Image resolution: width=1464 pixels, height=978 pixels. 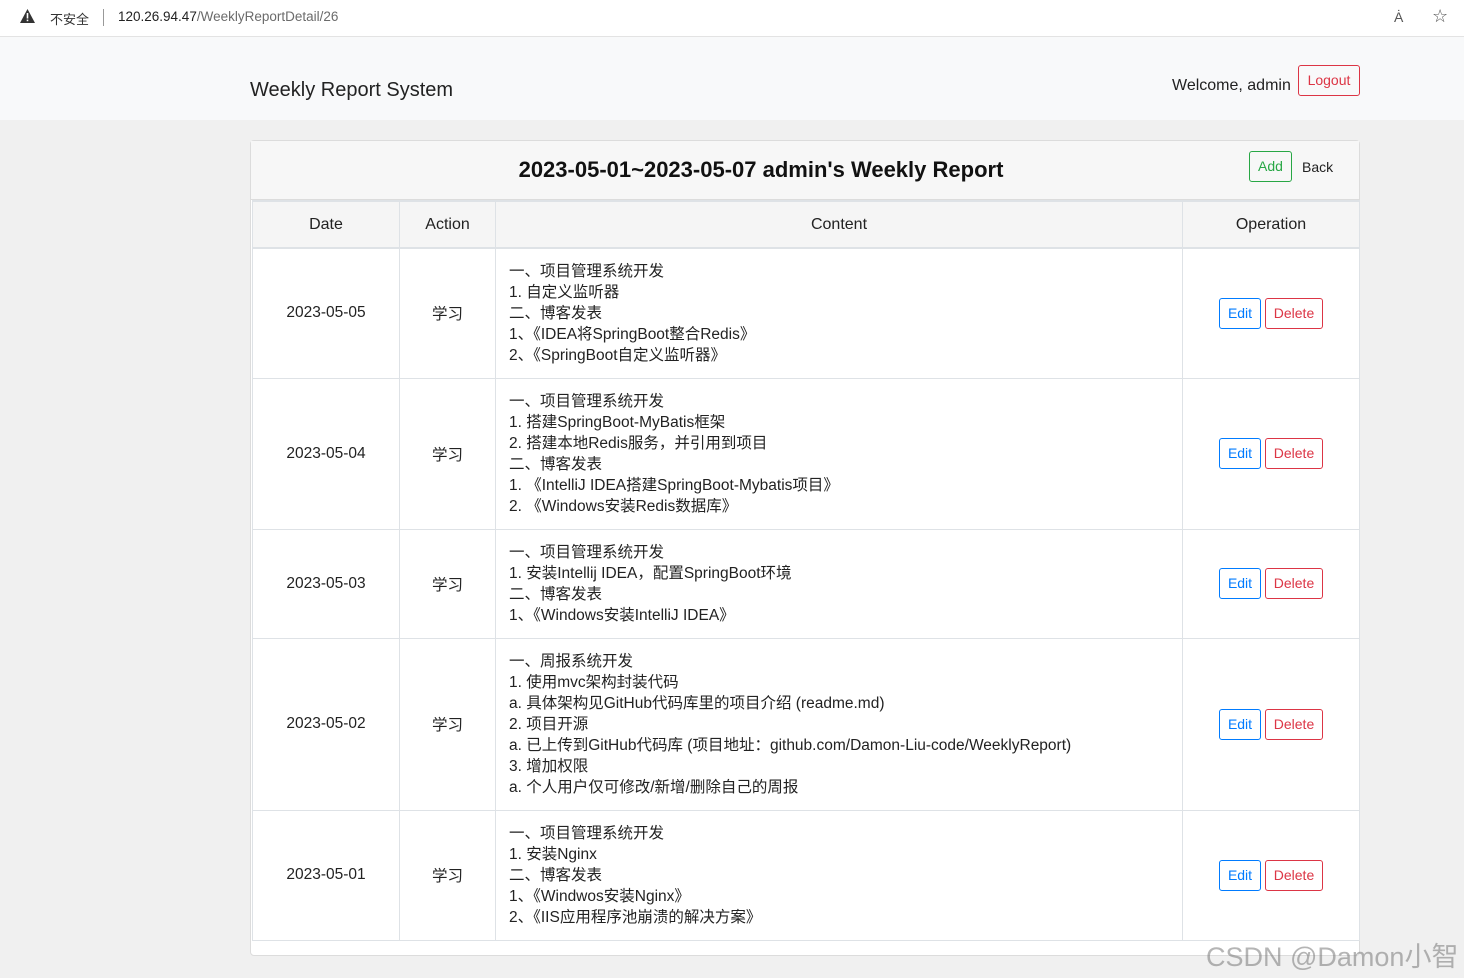 I want to click on content-line: 1. 《IntelliJ IDEA搭建SpringBoot-Mybatis项目》, so click(x=674, y=485).